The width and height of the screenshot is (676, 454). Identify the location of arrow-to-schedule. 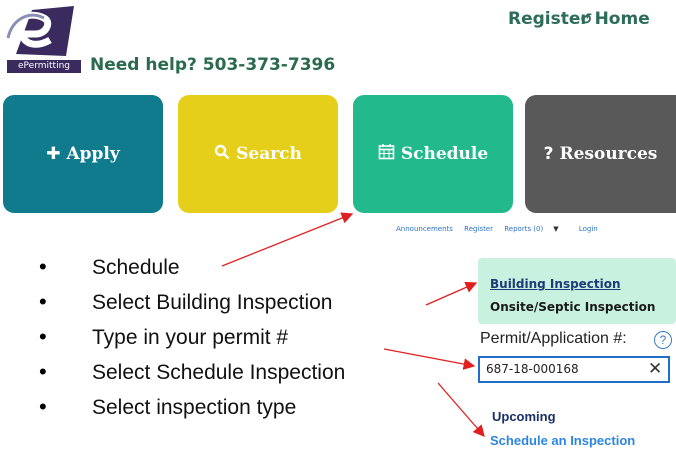
(287, 239).